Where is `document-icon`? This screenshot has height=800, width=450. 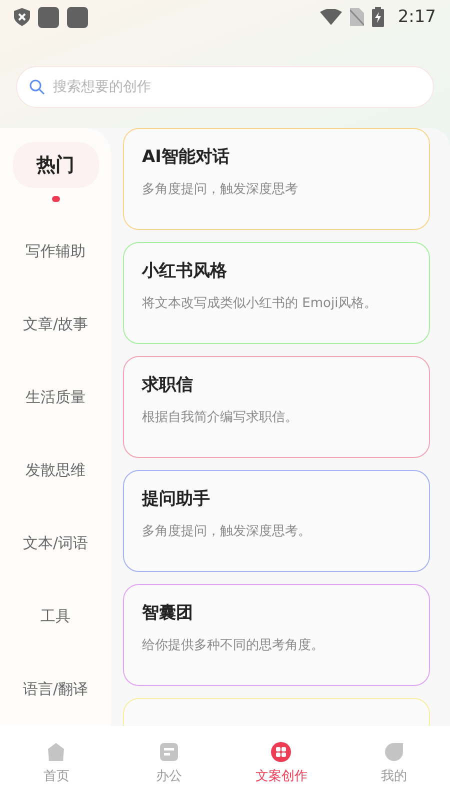 document-icon is located at coordinates (169, 752).